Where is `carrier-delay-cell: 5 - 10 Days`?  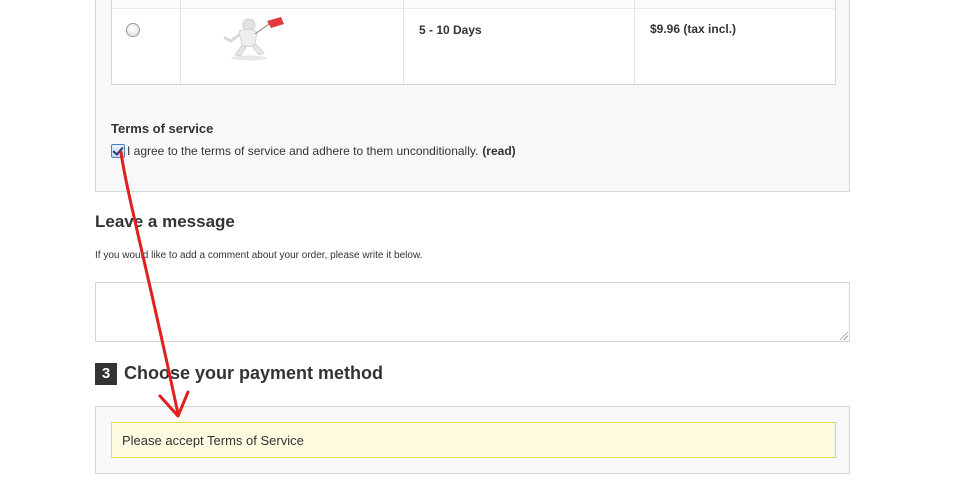 carrier-delay-cell: 5 - 10 Days is located at coordinates (519, 42).